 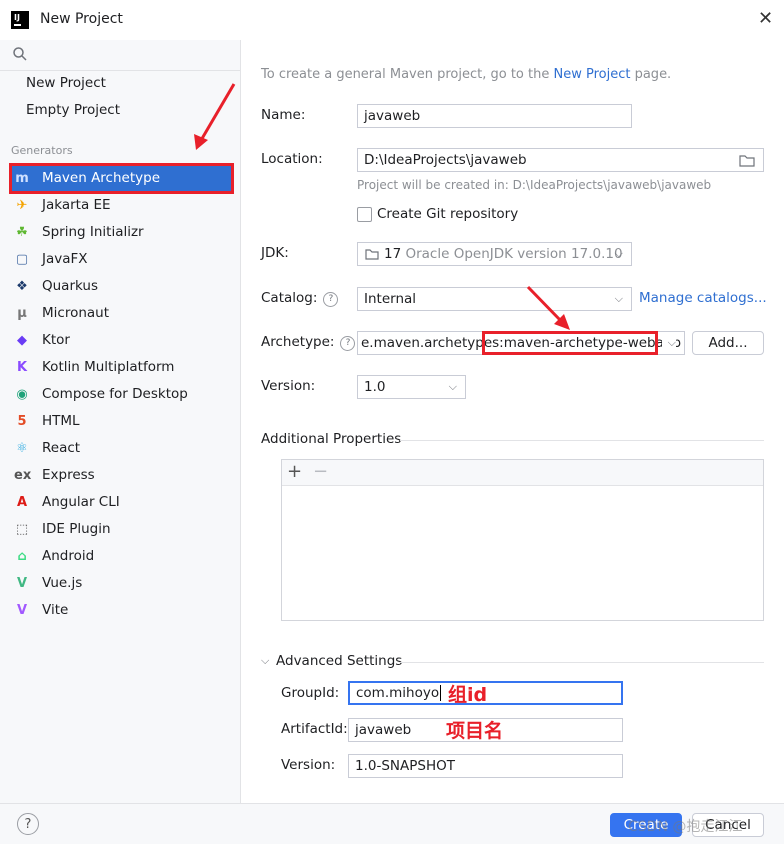 What do you see at coordinates (22, 205) in the screenshot?
I see `jakarta-icon: ✈` at bounding box center [22, 205].